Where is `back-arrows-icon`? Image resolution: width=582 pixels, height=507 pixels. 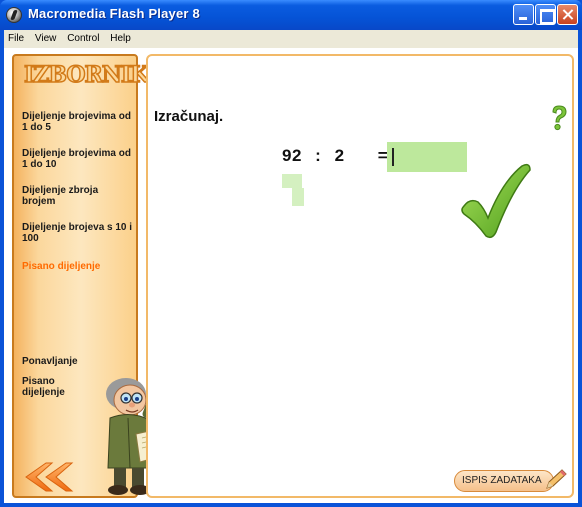 back-arrows-icon is located at coordinates (52, 477).